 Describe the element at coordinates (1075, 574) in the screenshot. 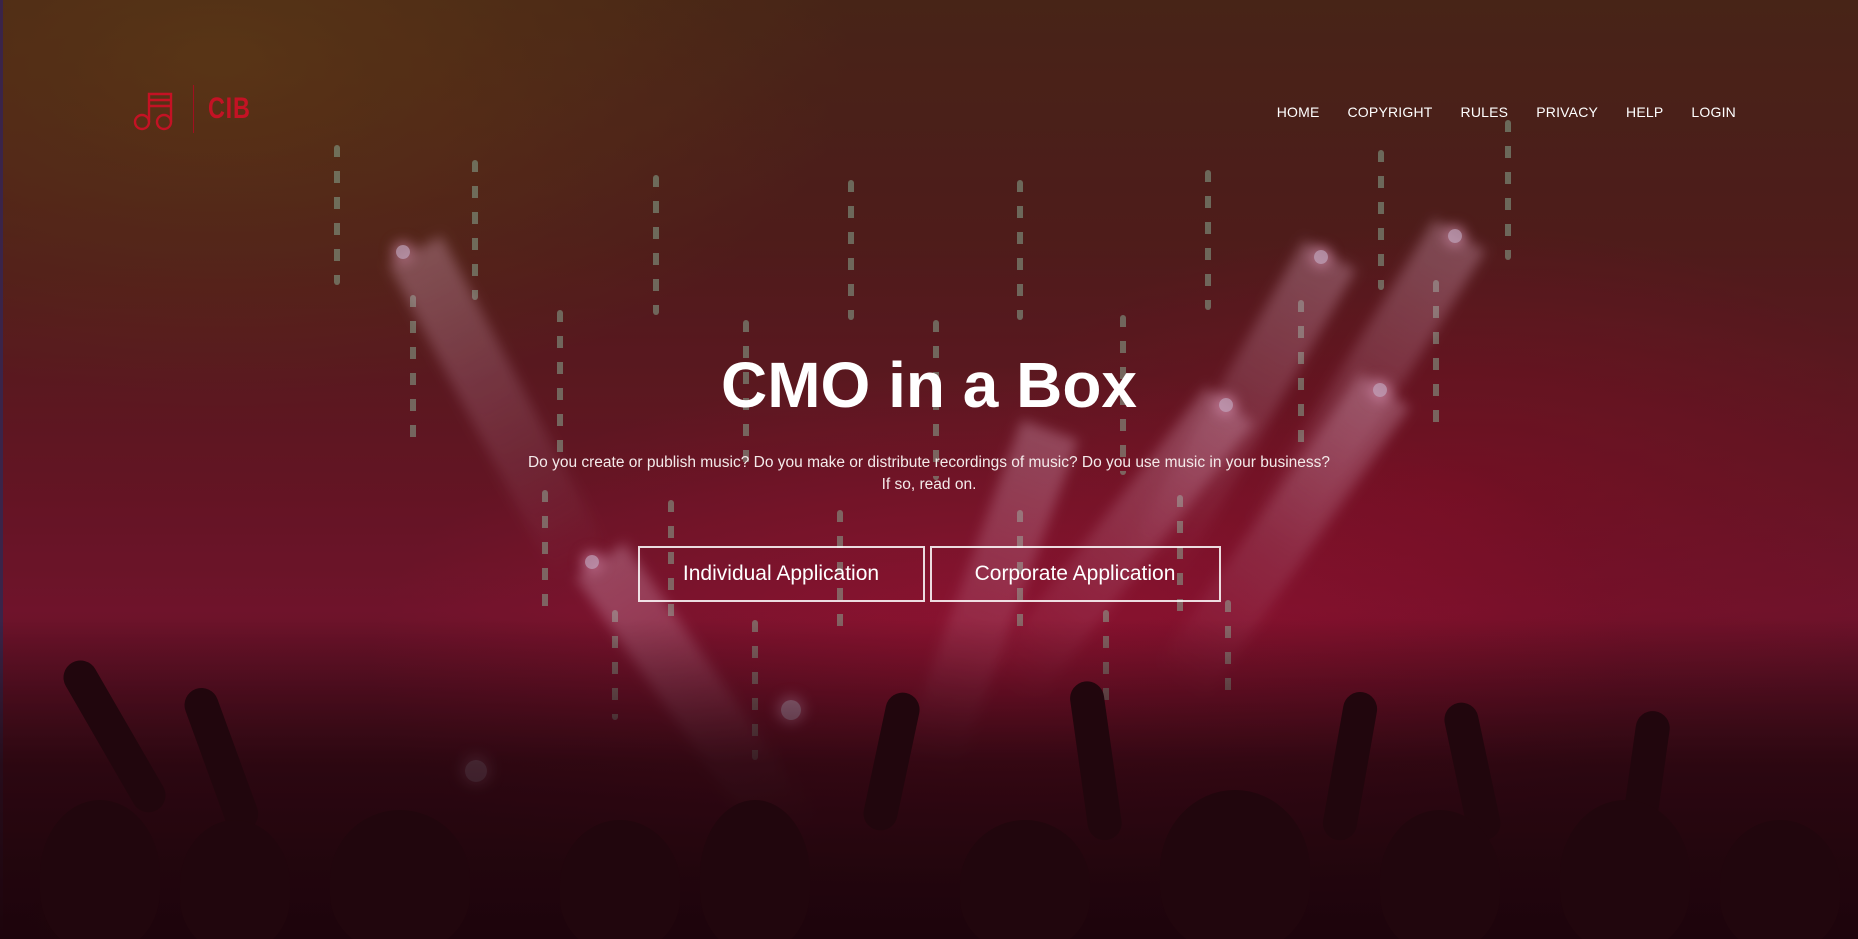

I see `corporate-application-button: Corporate Application` at that location.